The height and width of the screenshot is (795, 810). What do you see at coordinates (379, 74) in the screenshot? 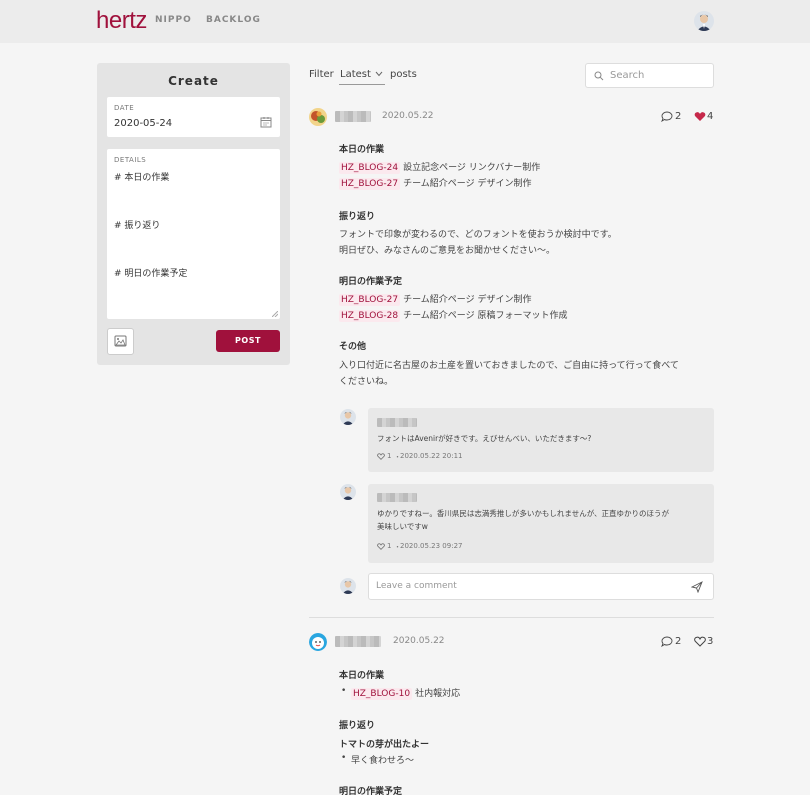
I see `chevron-down-icon` at bounding box center [379, 74].